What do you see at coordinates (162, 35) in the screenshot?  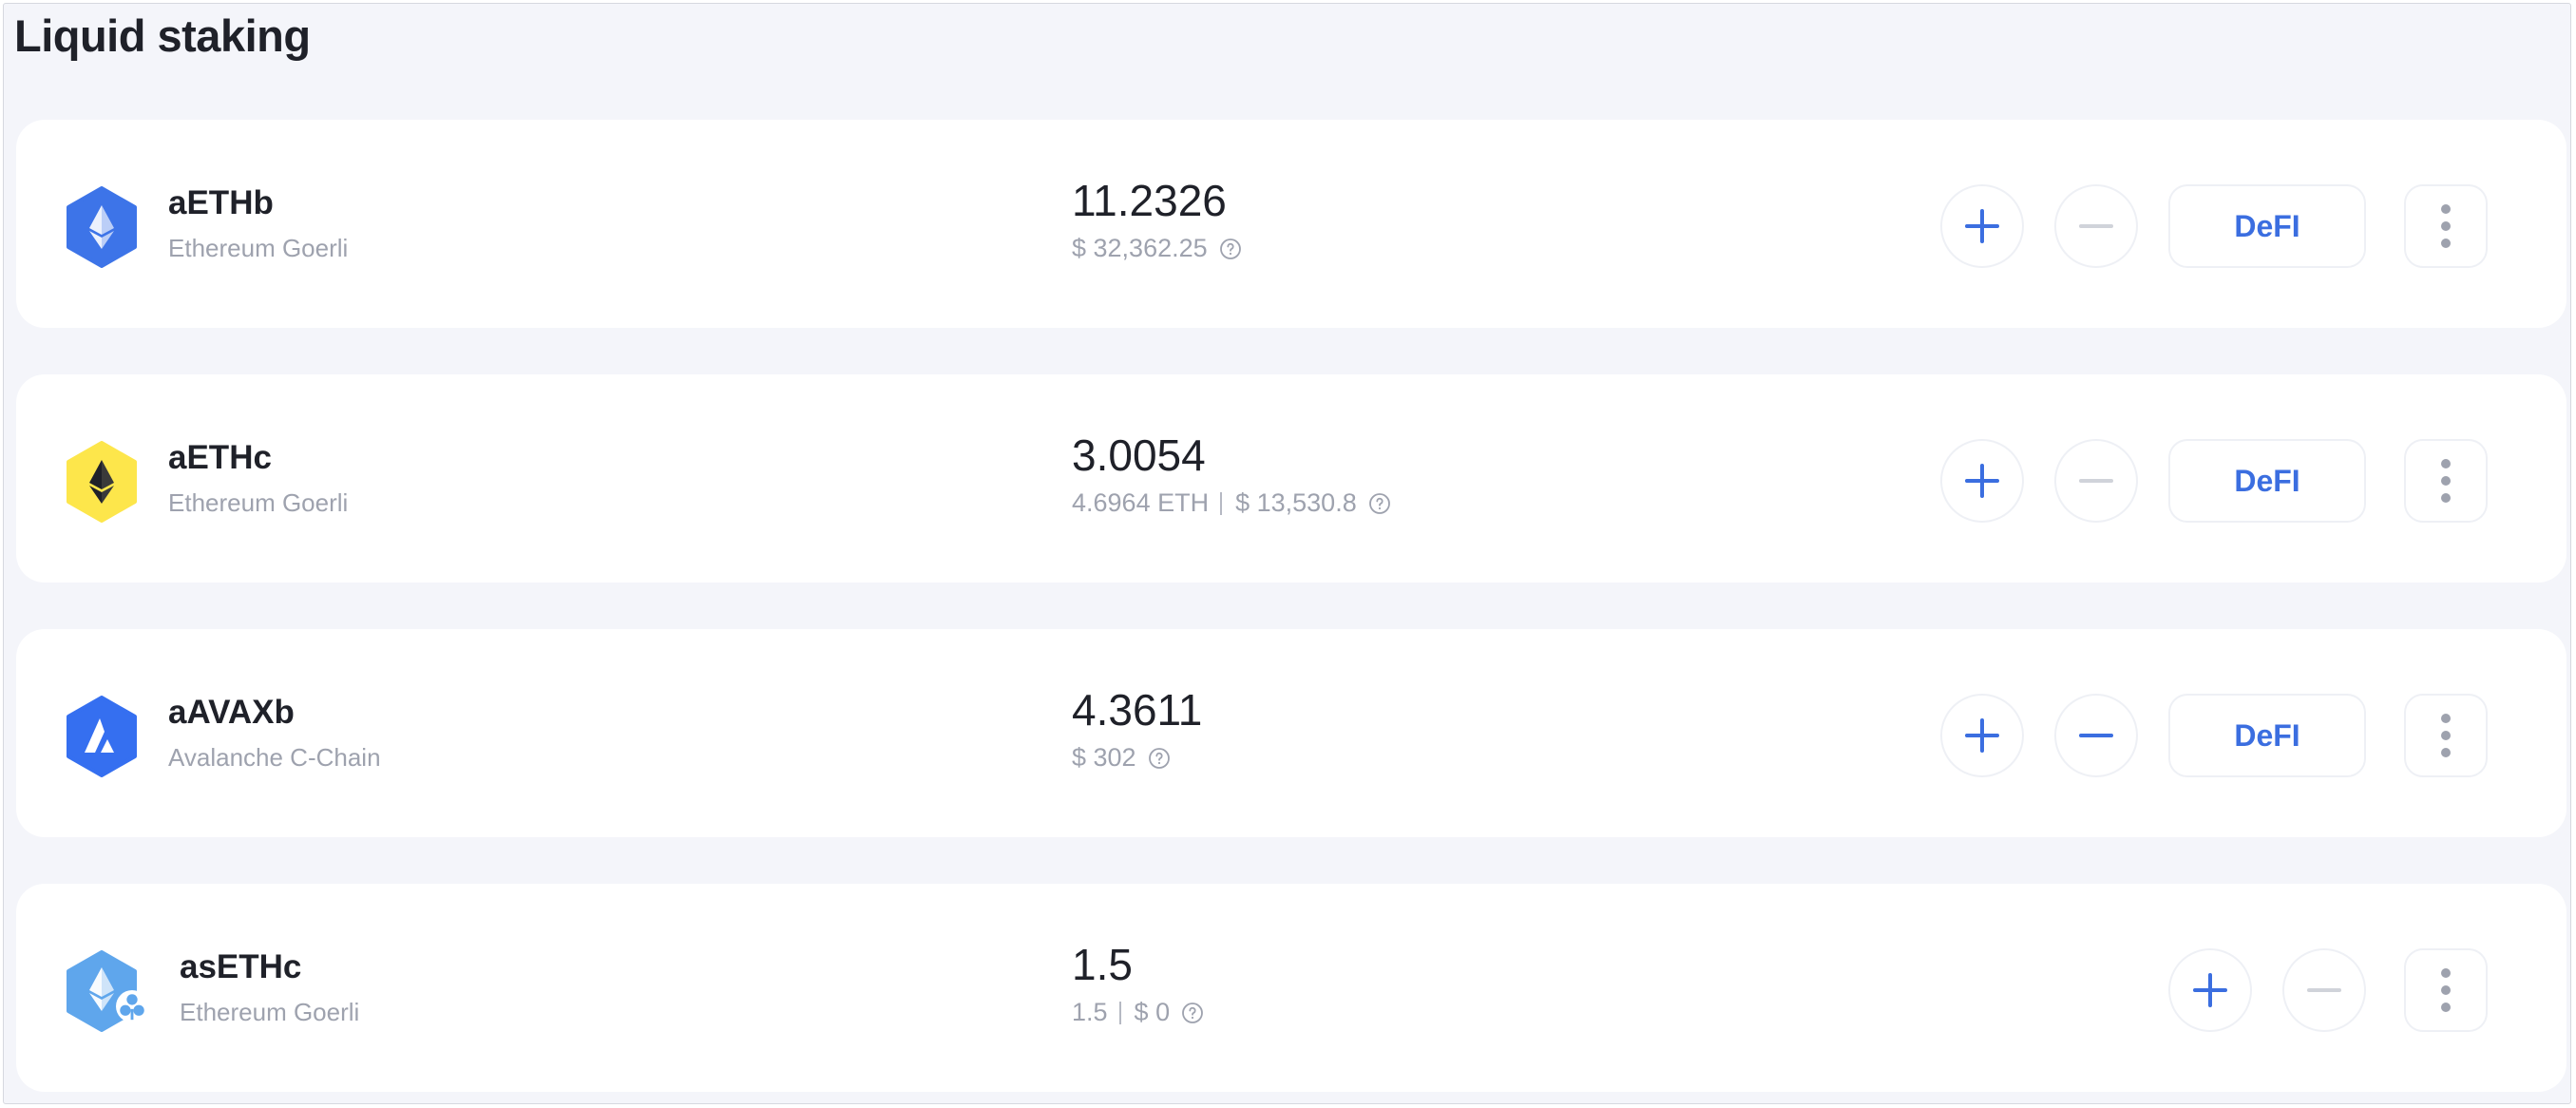 I see `section-title: Liquid staking` at bounding box center [162, 35].